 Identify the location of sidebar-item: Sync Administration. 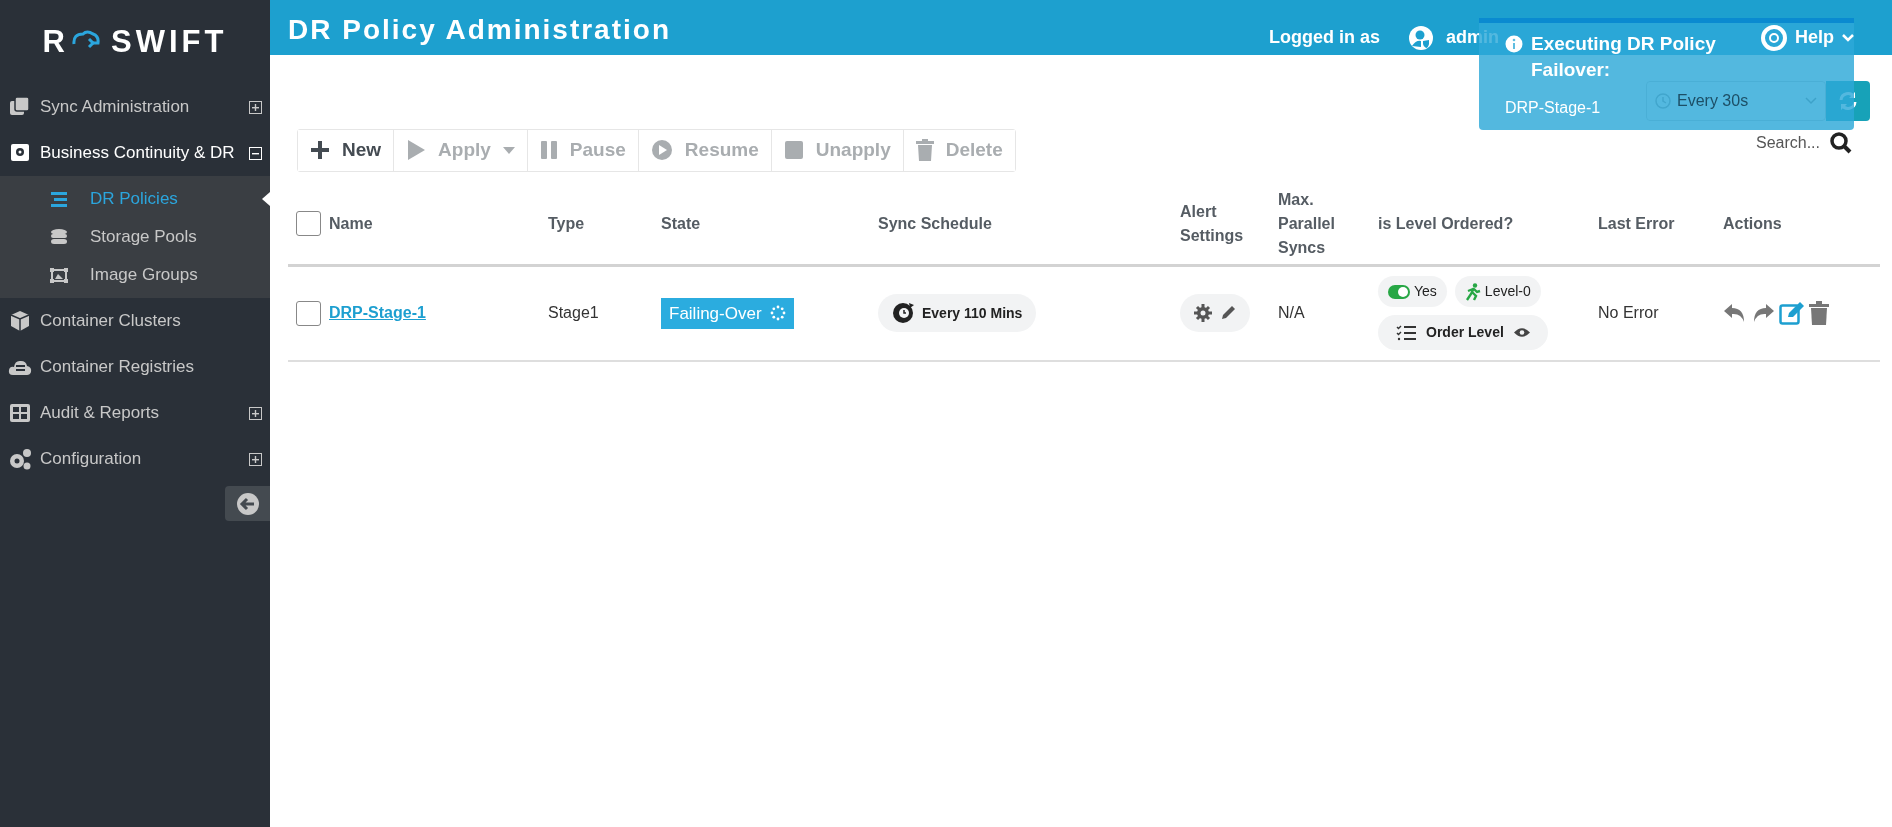
(135, 107).